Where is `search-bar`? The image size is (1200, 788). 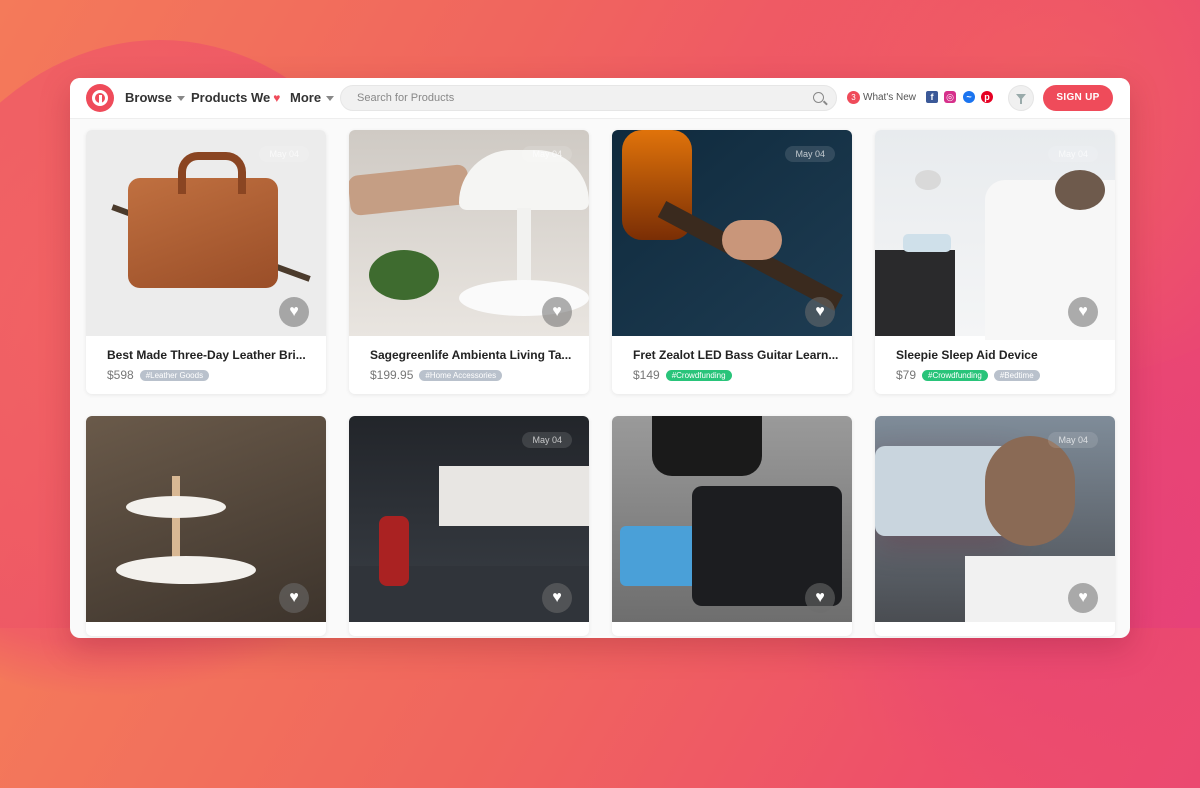
search-bar is located at coordinates (588, 98).